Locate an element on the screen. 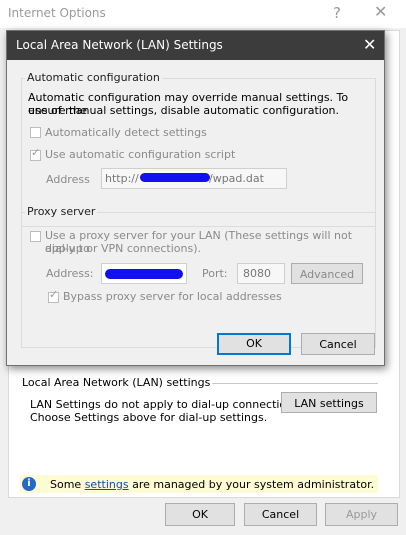 This screenshot has width=406, height=535. admin-notice-prefix: Some is located at coordinates (66, 484).